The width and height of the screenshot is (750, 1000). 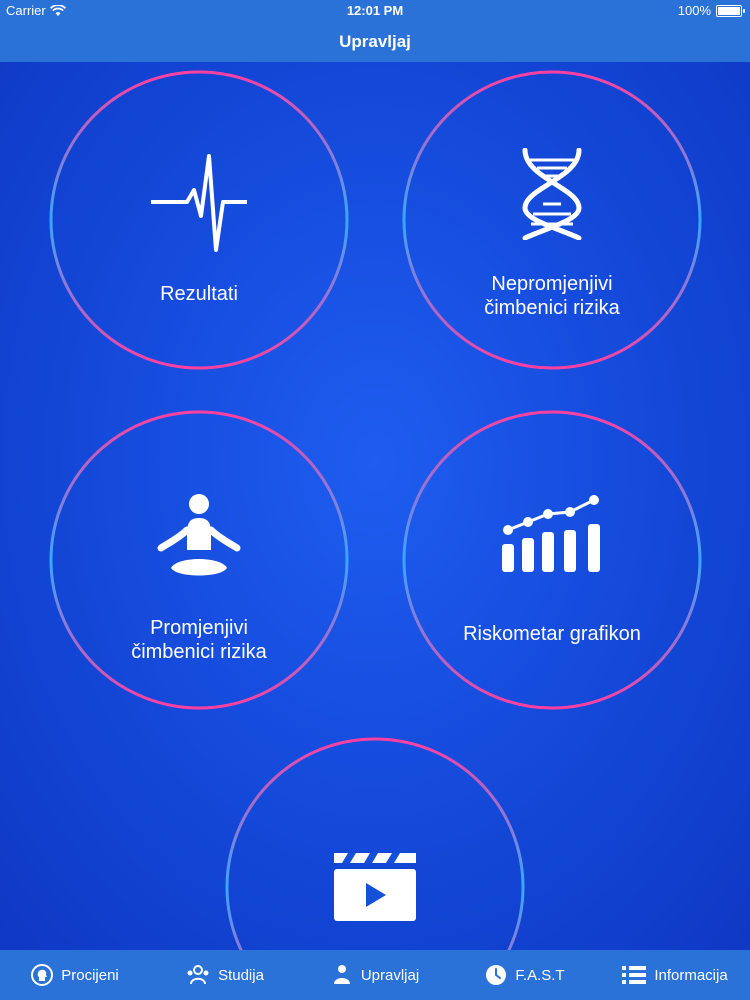 I want to click on list-icon, so click(x=634, y=975).